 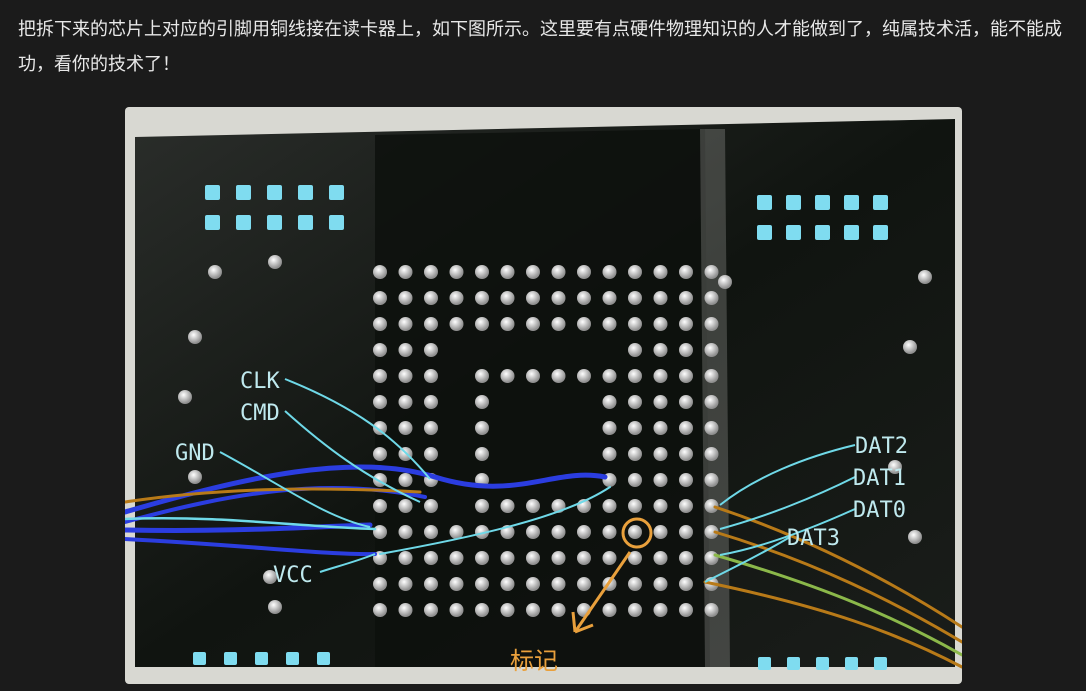 I want to click on label-dat3: DAT3, so click(x=813, y=538).